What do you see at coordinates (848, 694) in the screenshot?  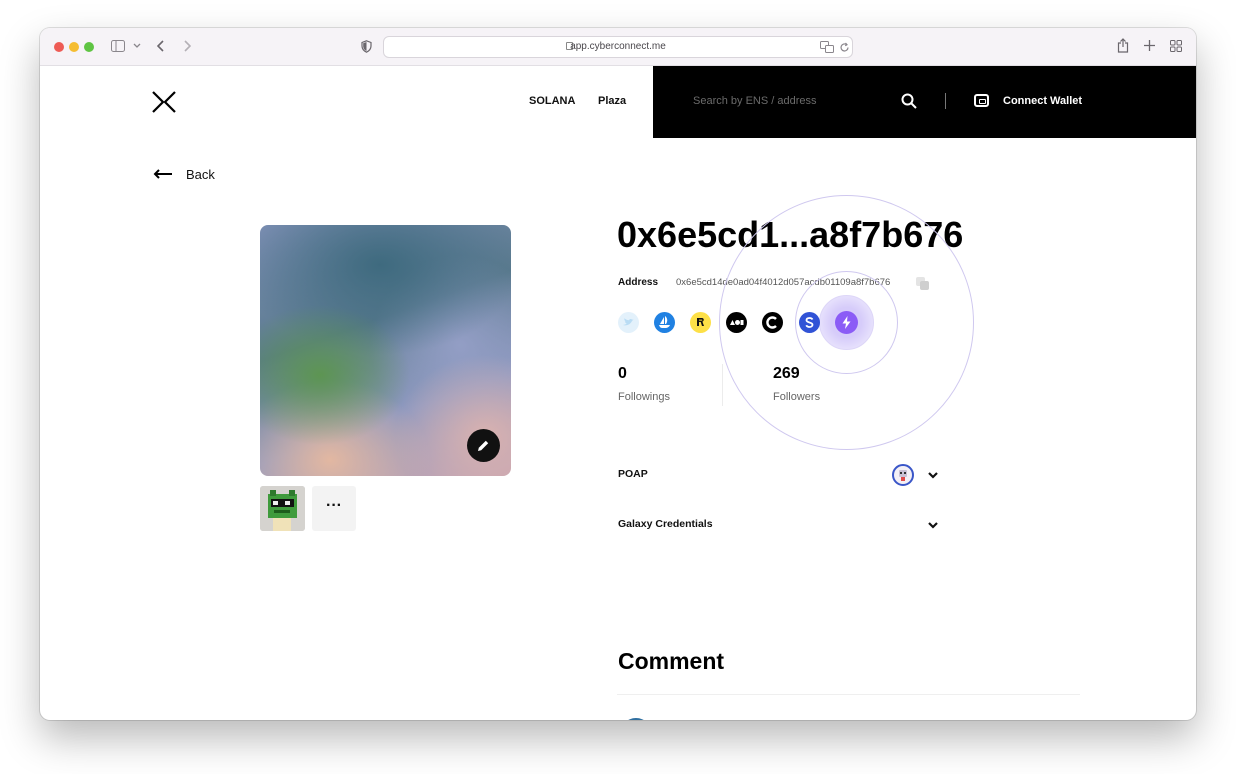 I see `comment-divider` at bounding box center [848, 694].